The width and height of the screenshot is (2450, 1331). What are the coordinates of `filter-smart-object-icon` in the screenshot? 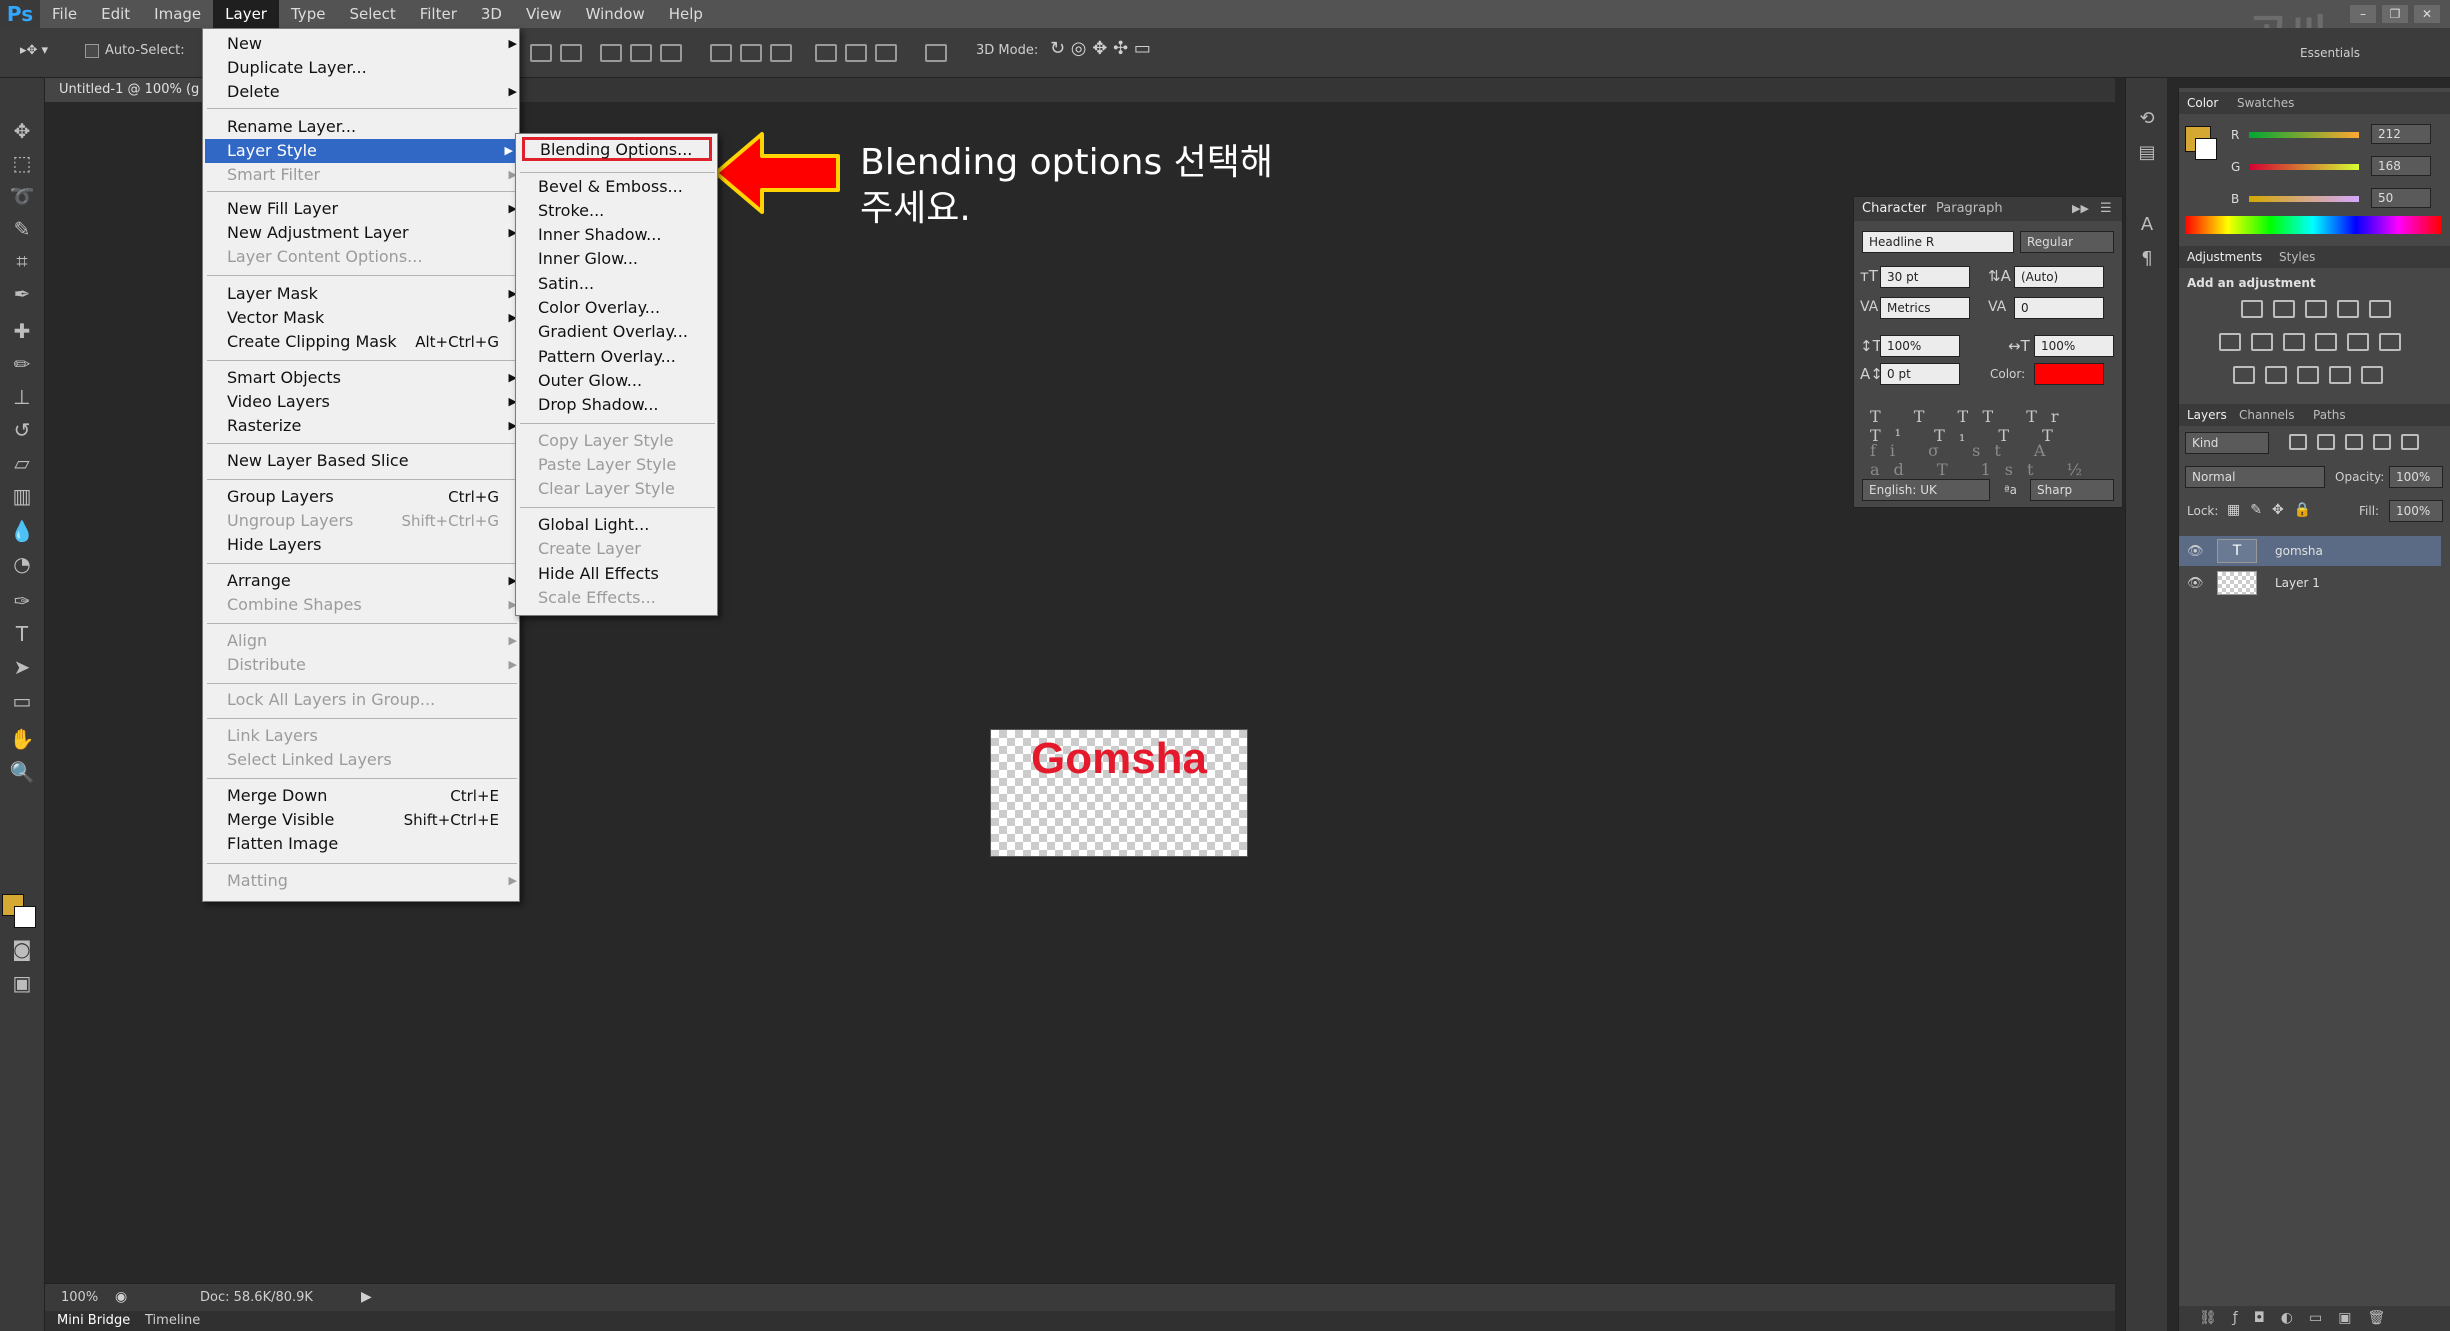 It's located at (2410, 442).